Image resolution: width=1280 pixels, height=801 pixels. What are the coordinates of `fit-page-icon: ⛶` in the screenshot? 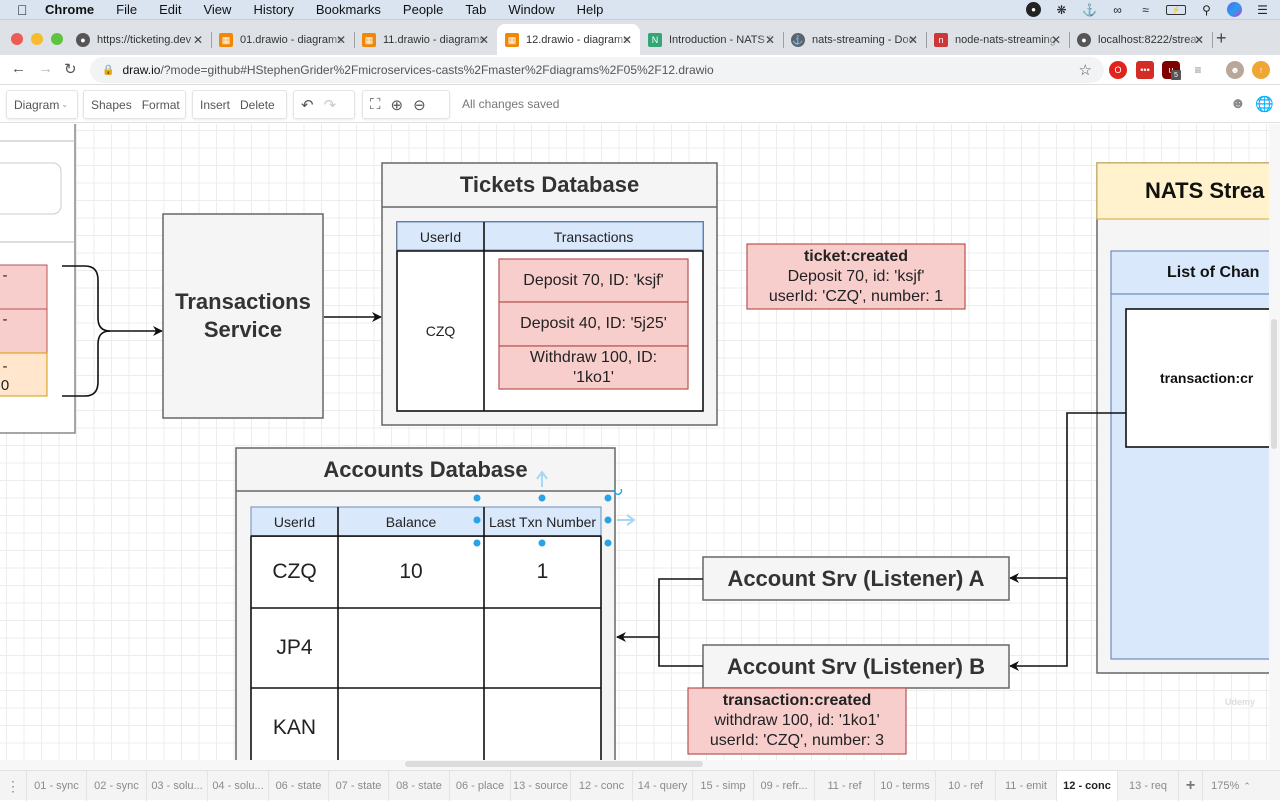 It's located at (375, 104).